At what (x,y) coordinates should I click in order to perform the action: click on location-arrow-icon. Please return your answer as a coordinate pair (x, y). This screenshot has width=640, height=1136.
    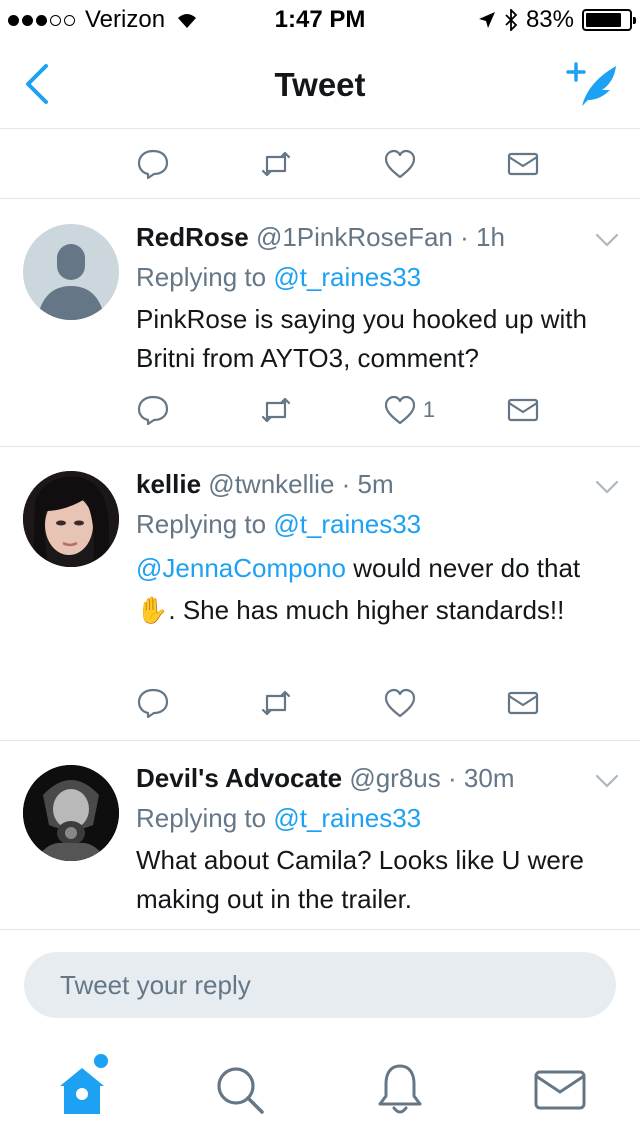
    Looking at the image, I should click on (486, 20).